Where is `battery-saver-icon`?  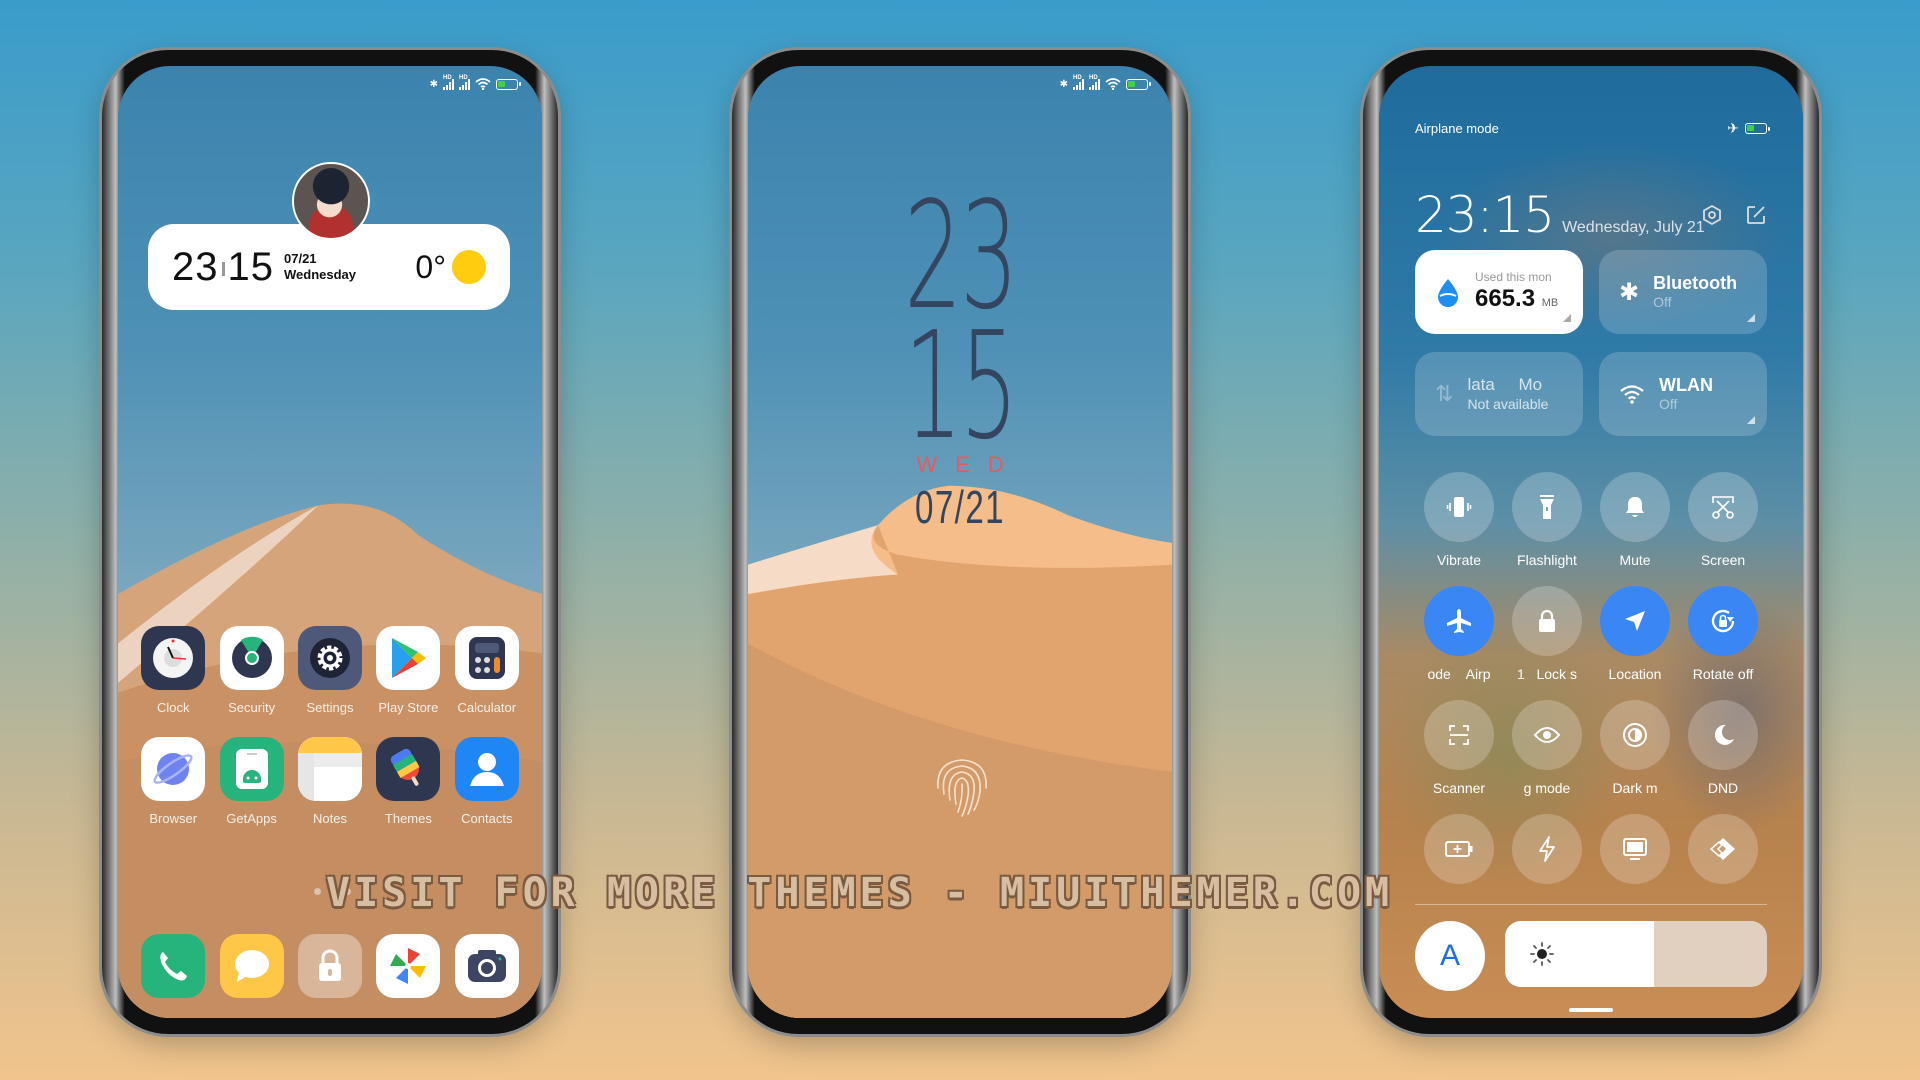 battery-saver-icon is located at coordinates (1459, 849).